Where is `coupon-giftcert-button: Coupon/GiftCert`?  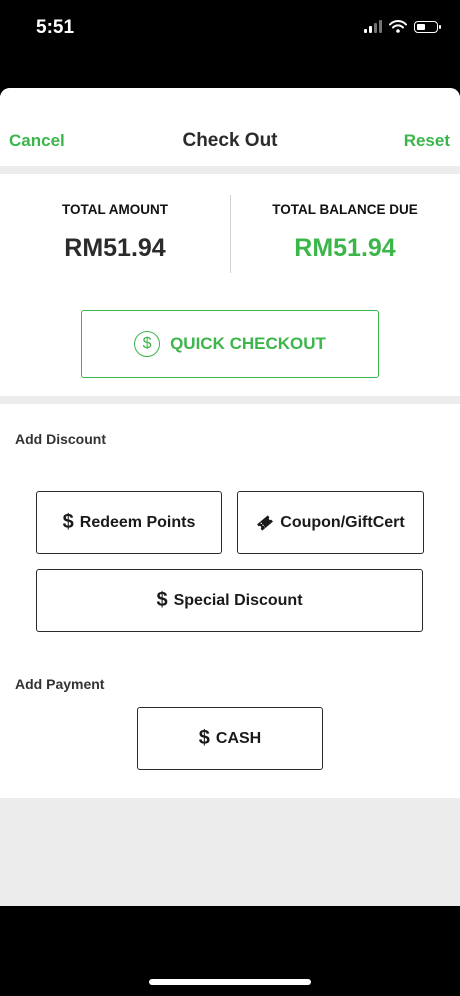
coupon-giftcert-button: Coupon/GiftCert is located at coordinates (330, 522).